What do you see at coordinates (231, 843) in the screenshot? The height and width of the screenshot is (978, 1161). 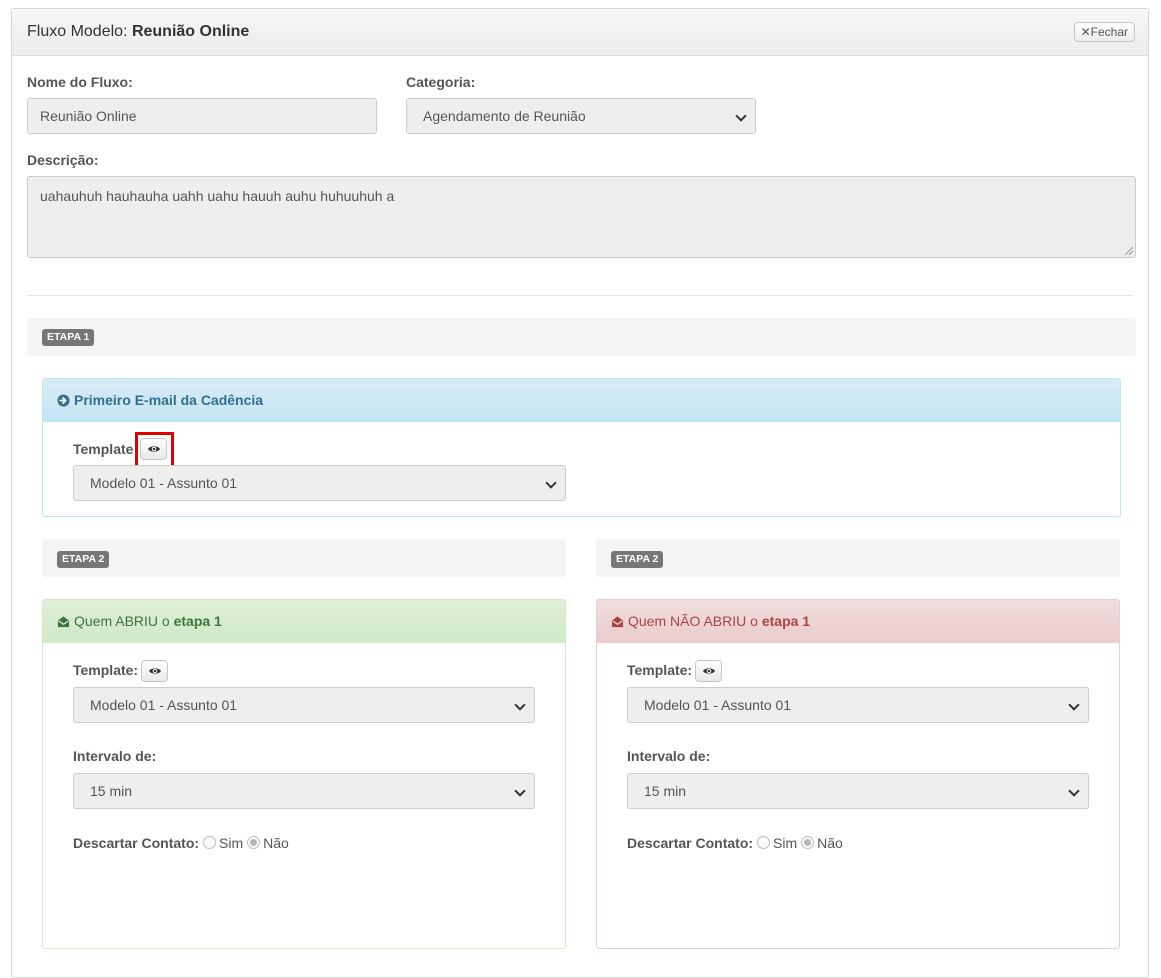 I see `etapa2-left-sim-label: Sim` at bounding box center [231, 843].